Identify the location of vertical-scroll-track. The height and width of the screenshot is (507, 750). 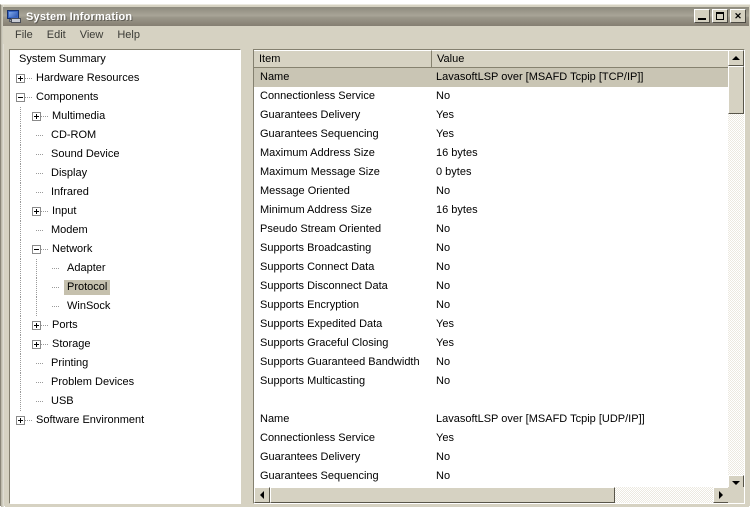
(736, 270).